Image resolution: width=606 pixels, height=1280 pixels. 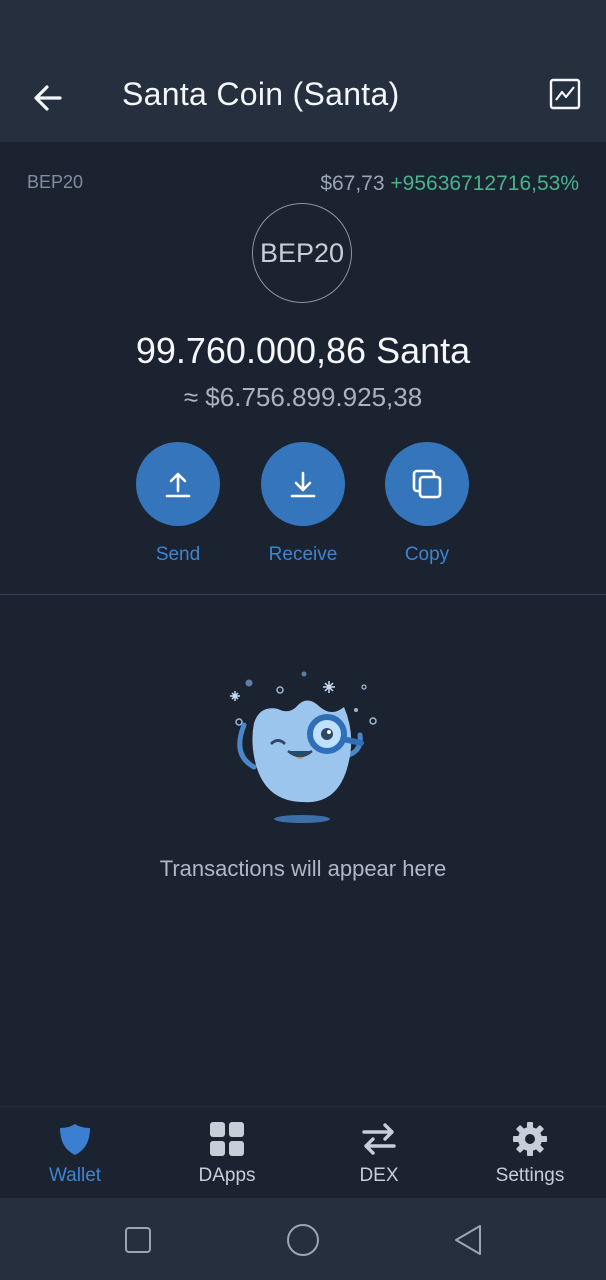 I want to click on nav-settings-label: Settings, so click(x=530, y=1175).